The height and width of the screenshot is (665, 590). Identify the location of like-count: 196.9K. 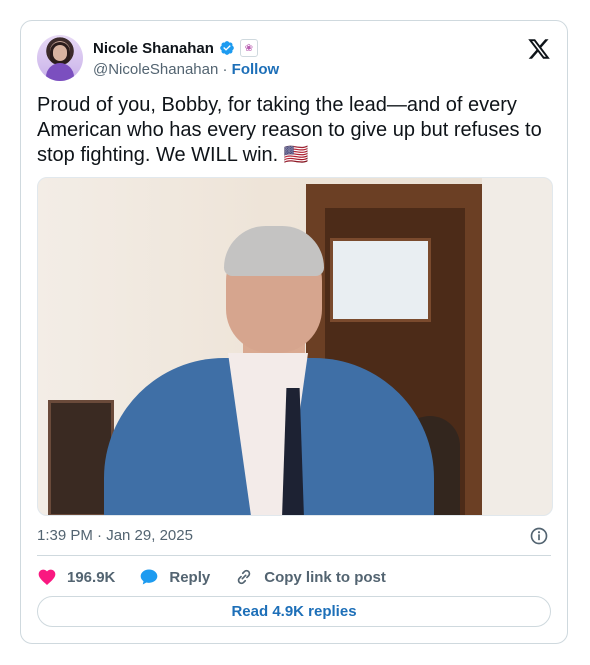
(91, 577).